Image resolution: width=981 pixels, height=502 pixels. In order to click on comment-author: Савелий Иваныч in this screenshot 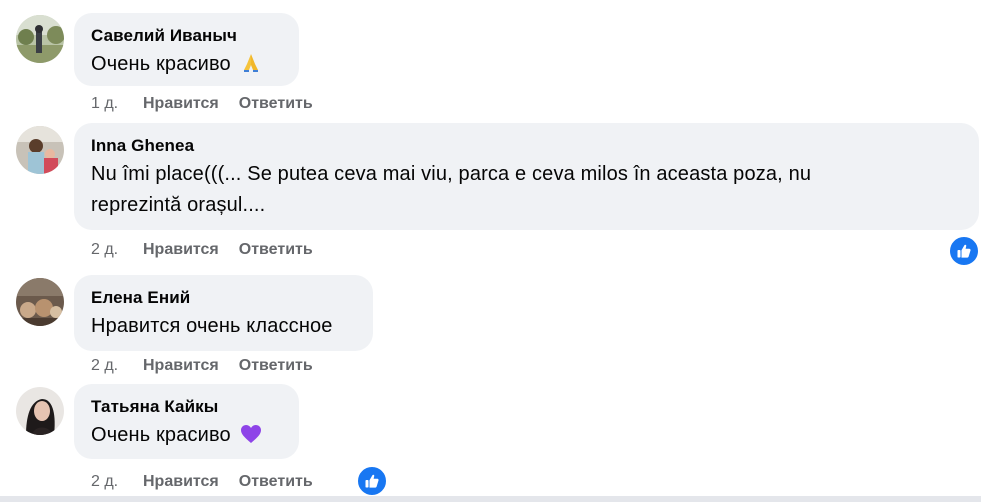, I will do `click(187, 36)`.